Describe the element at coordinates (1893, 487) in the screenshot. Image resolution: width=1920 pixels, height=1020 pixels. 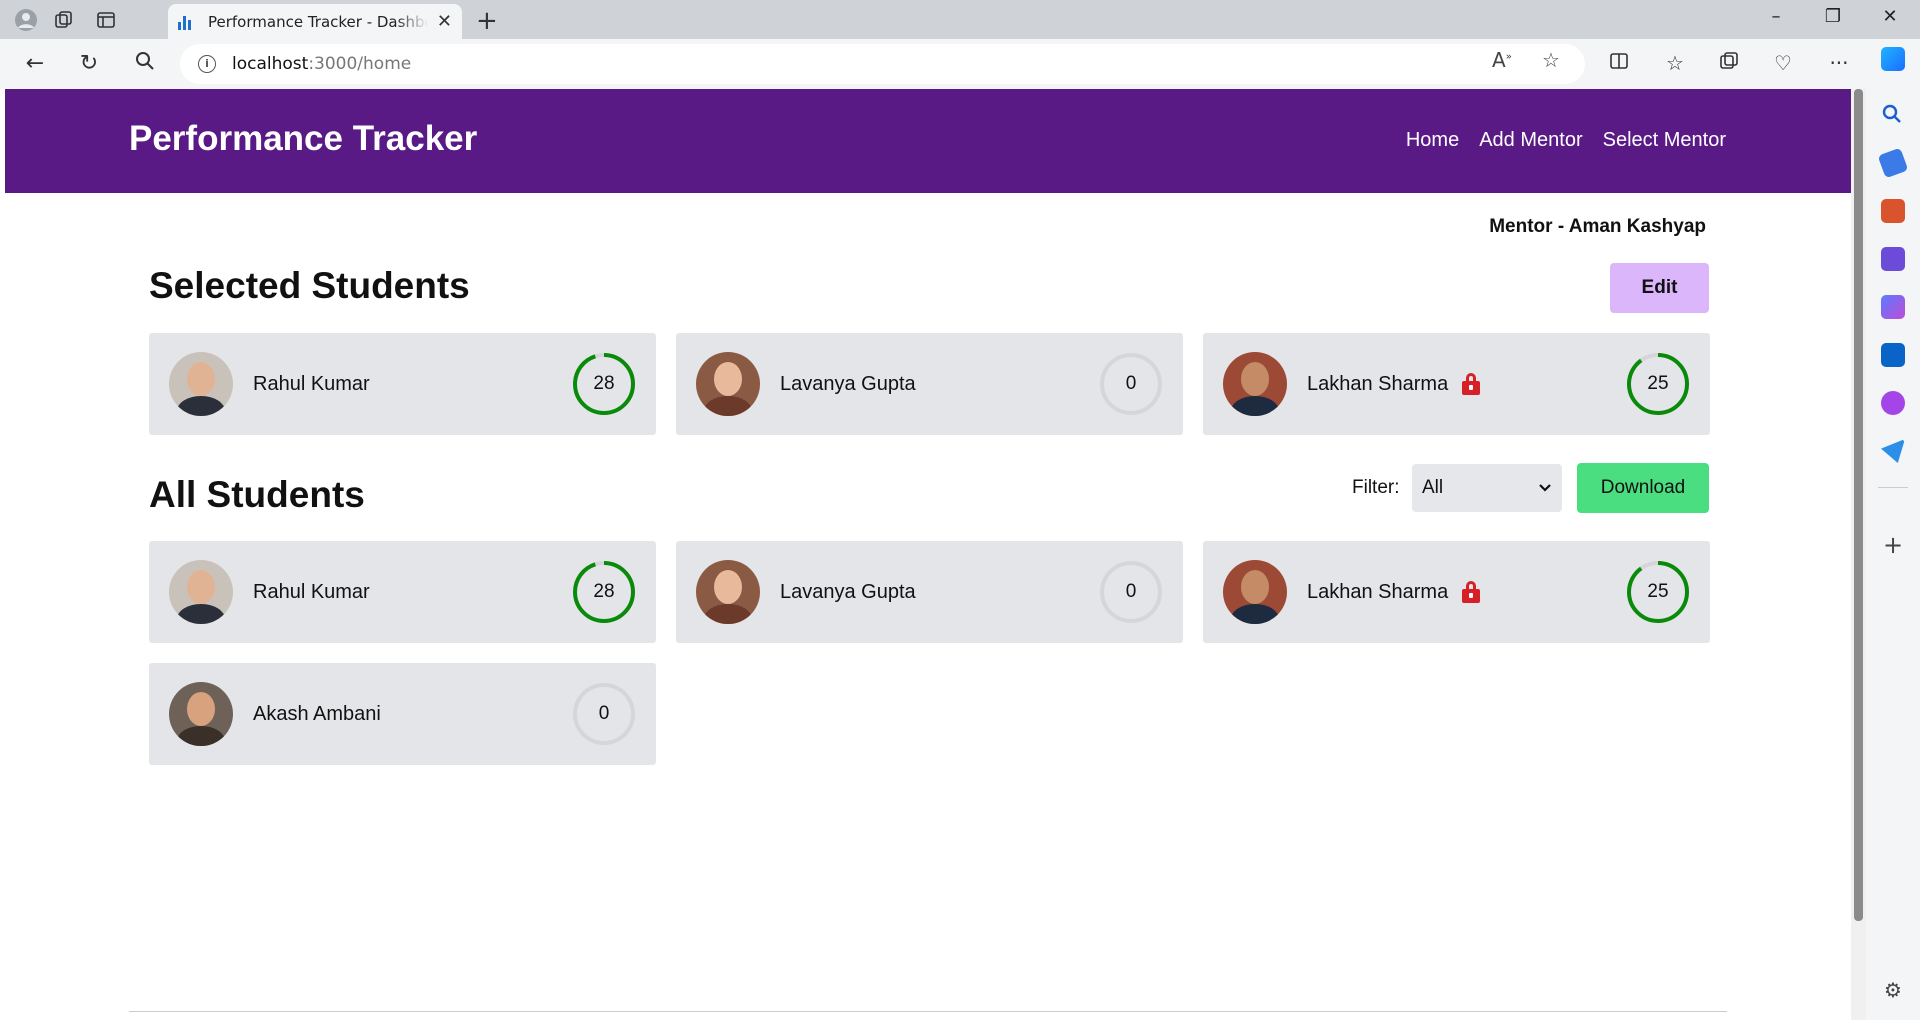
I see `sidebar-divider` at that location.